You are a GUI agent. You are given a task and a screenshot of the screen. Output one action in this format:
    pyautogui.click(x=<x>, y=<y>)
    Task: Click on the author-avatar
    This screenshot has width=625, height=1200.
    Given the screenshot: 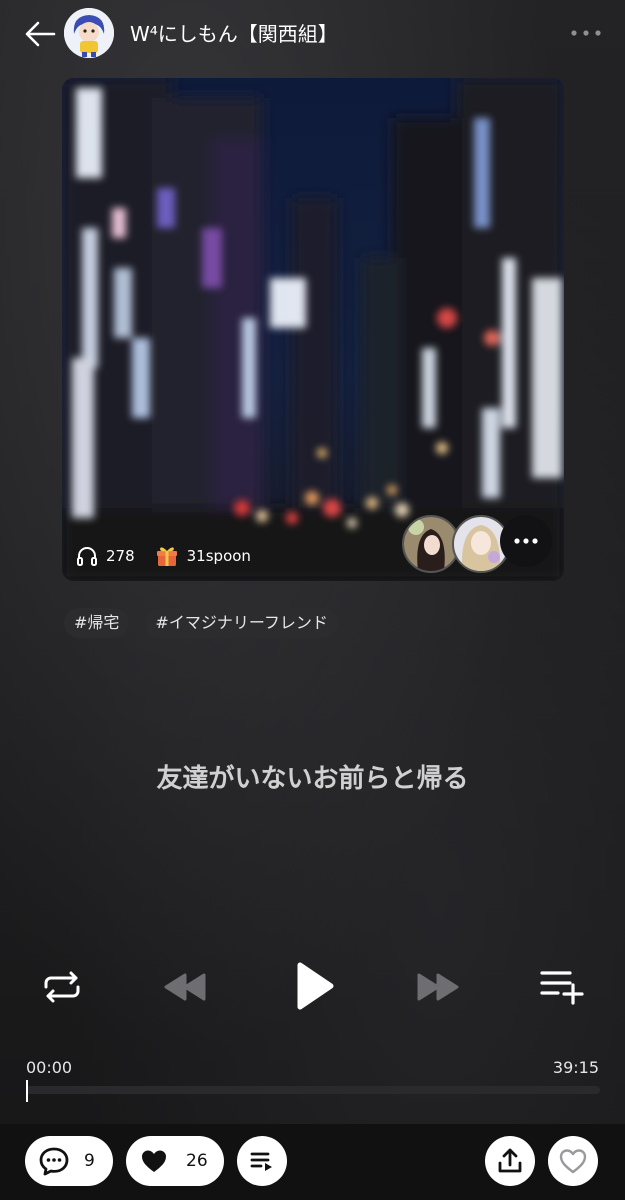 What is the action you would take?
    pyautogui.click(x=89, y=33)
    